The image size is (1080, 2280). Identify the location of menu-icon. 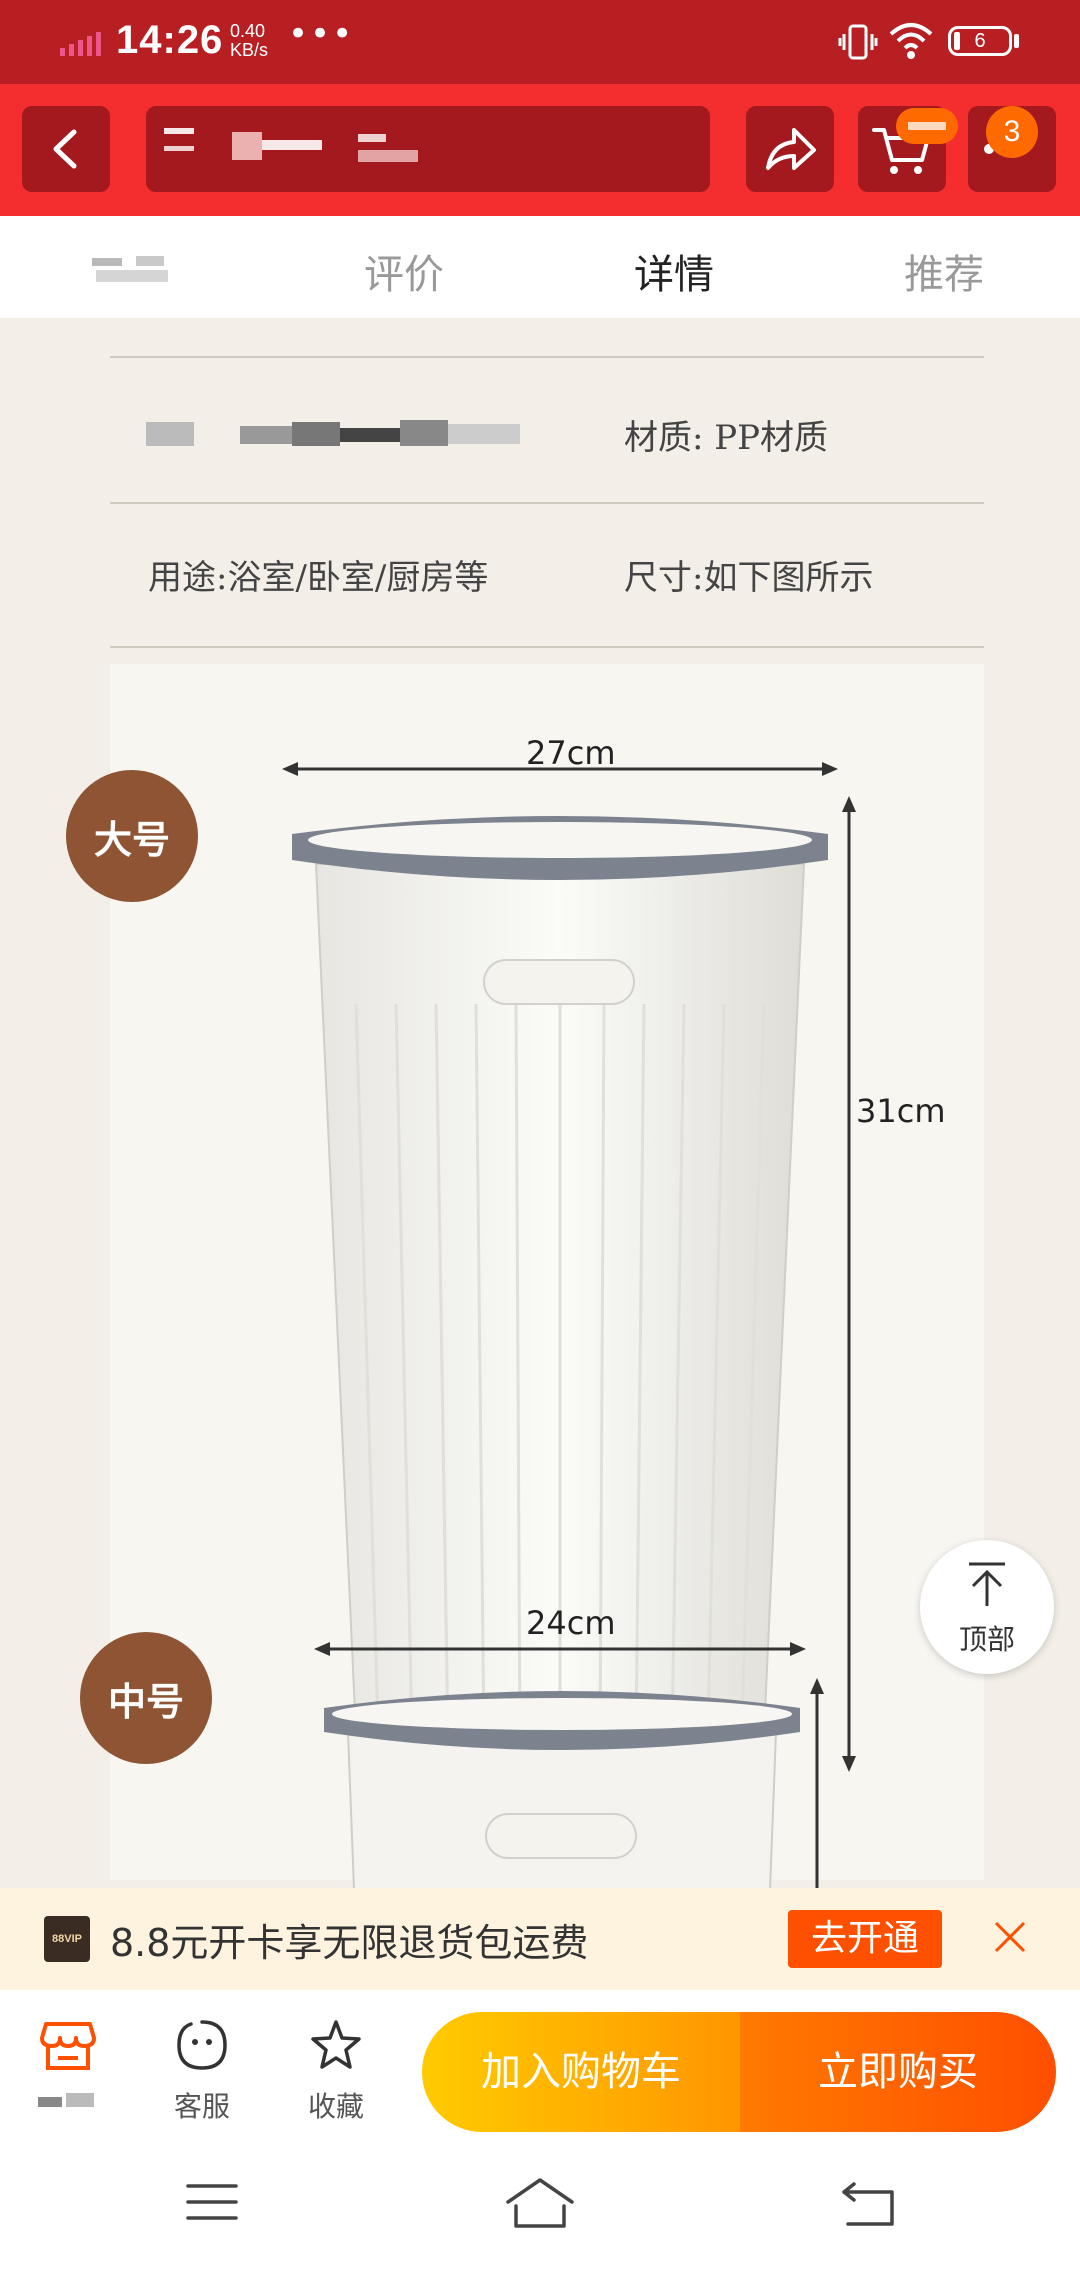
(212, 2202).